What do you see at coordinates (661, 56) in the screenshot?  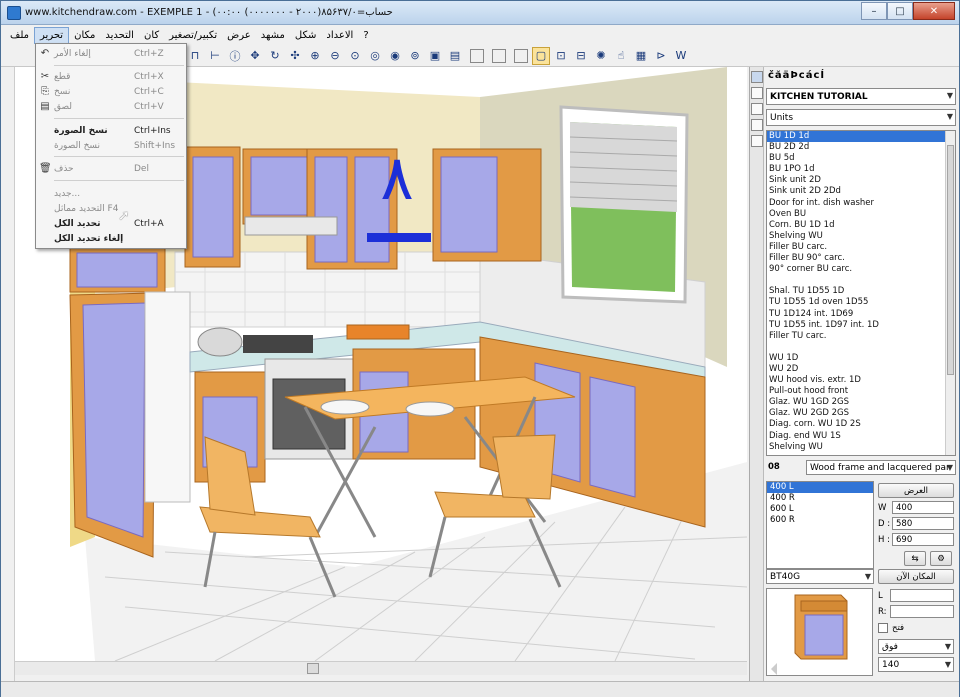 I see `door-icon: ⊳` at bounding box center [661, 56].